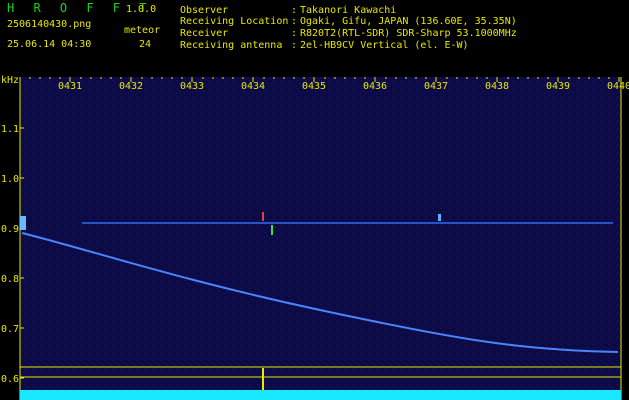 This screenshot has width=629, height=400. What do you see at coordinates (10, 179) in the screenshot?
I see `y-tick-label: 1.0` at bounding box center [10, 179].